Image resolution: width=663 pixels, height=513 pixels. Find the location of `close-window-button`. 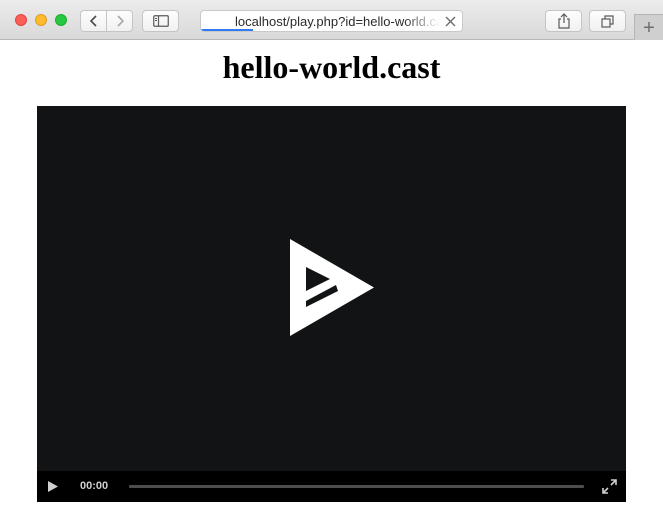

close-window-button is located at coordinates (21, 20).